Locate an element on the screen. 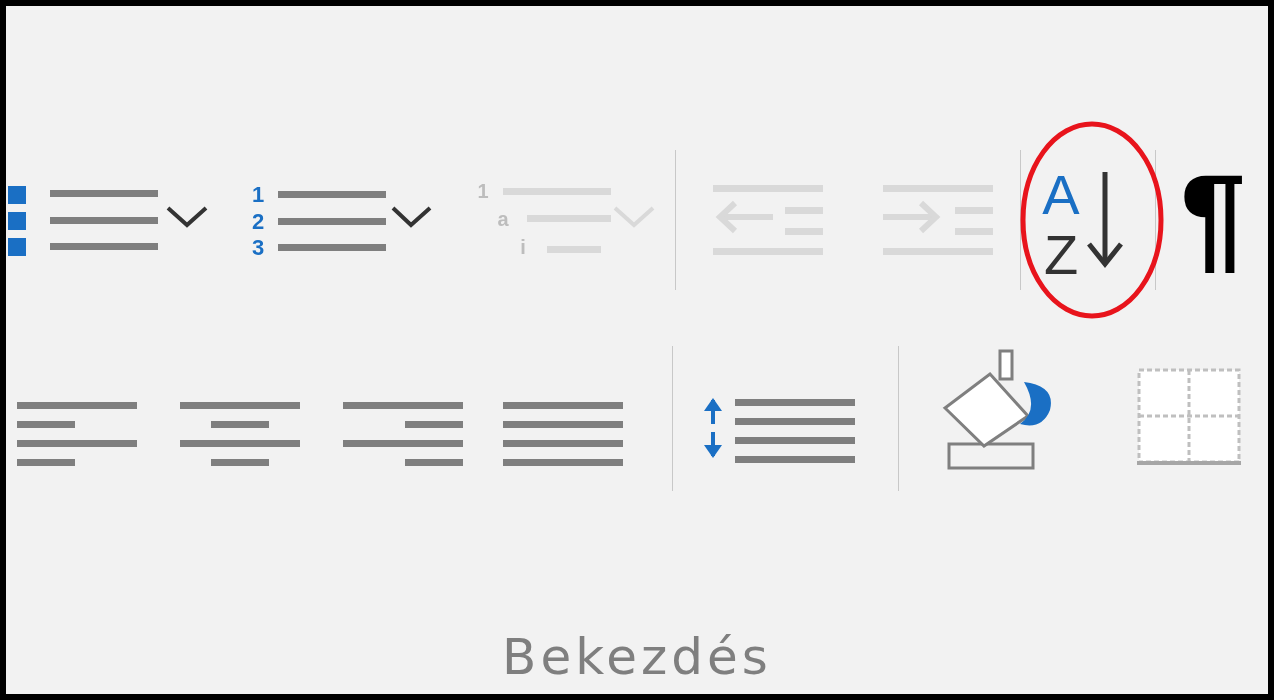 The height and width of the screenshot is (700, 1274). borders-button is located at coordinates (1190, 417).